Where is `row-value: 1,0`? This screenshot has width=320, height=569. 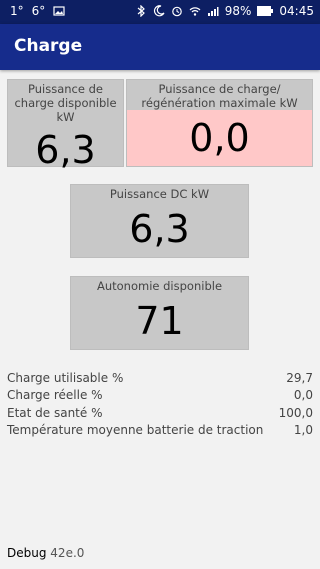 row-value: 1,0 is located at coordinates (303, 429).